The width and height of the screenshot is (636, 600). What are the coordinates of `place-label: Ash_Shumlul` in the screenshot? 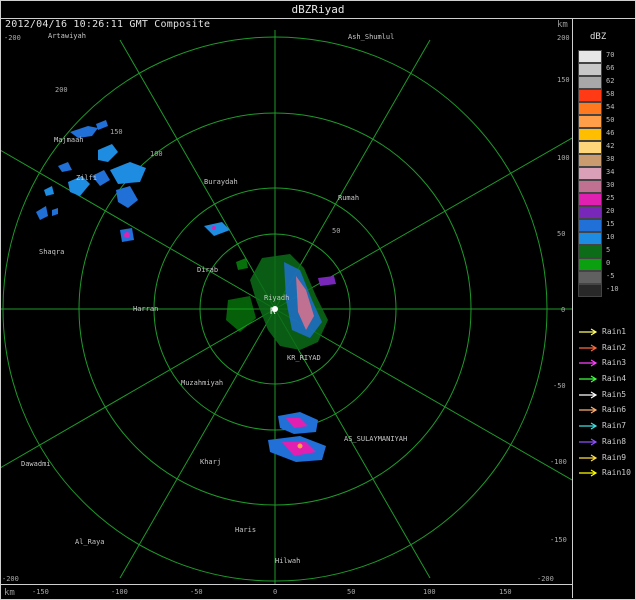 It's located at (371, 37).